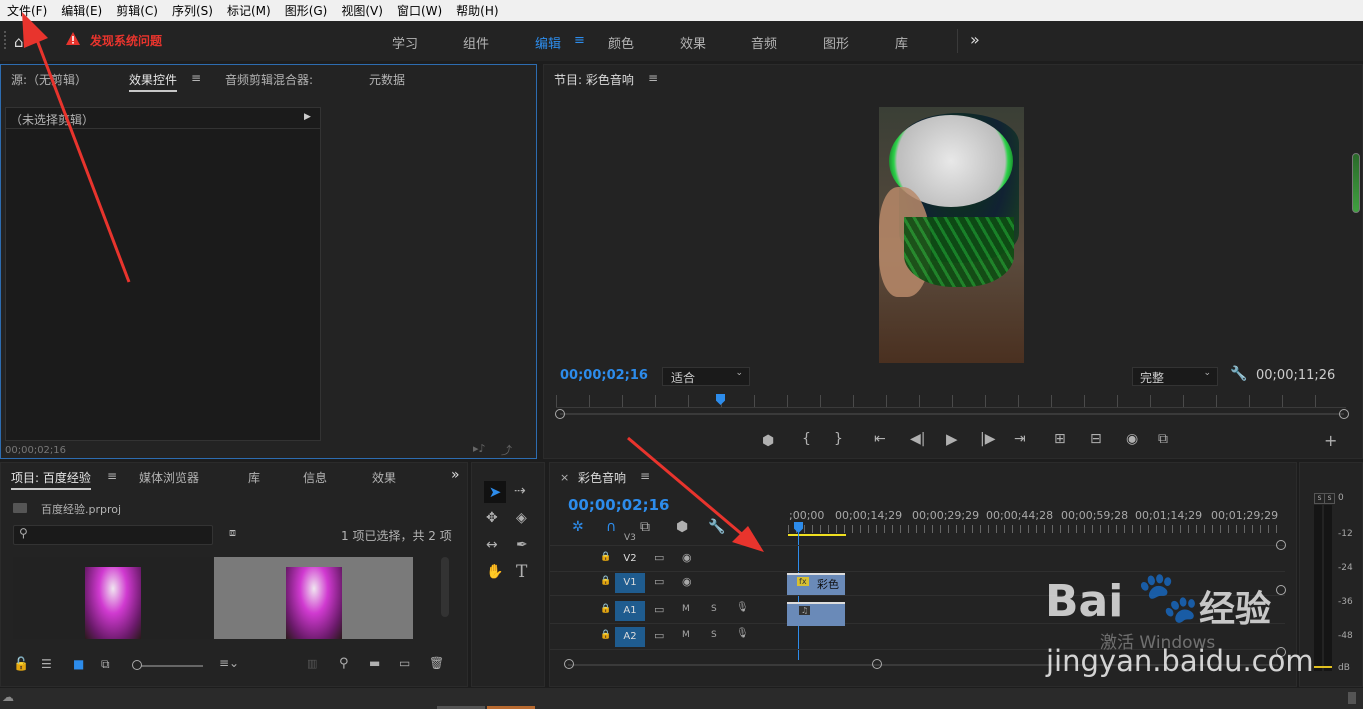  What do you see at coordinates (695, 494) in the screenshot?
I see `arrow-to-timeline` at bounding box center [695, 494].